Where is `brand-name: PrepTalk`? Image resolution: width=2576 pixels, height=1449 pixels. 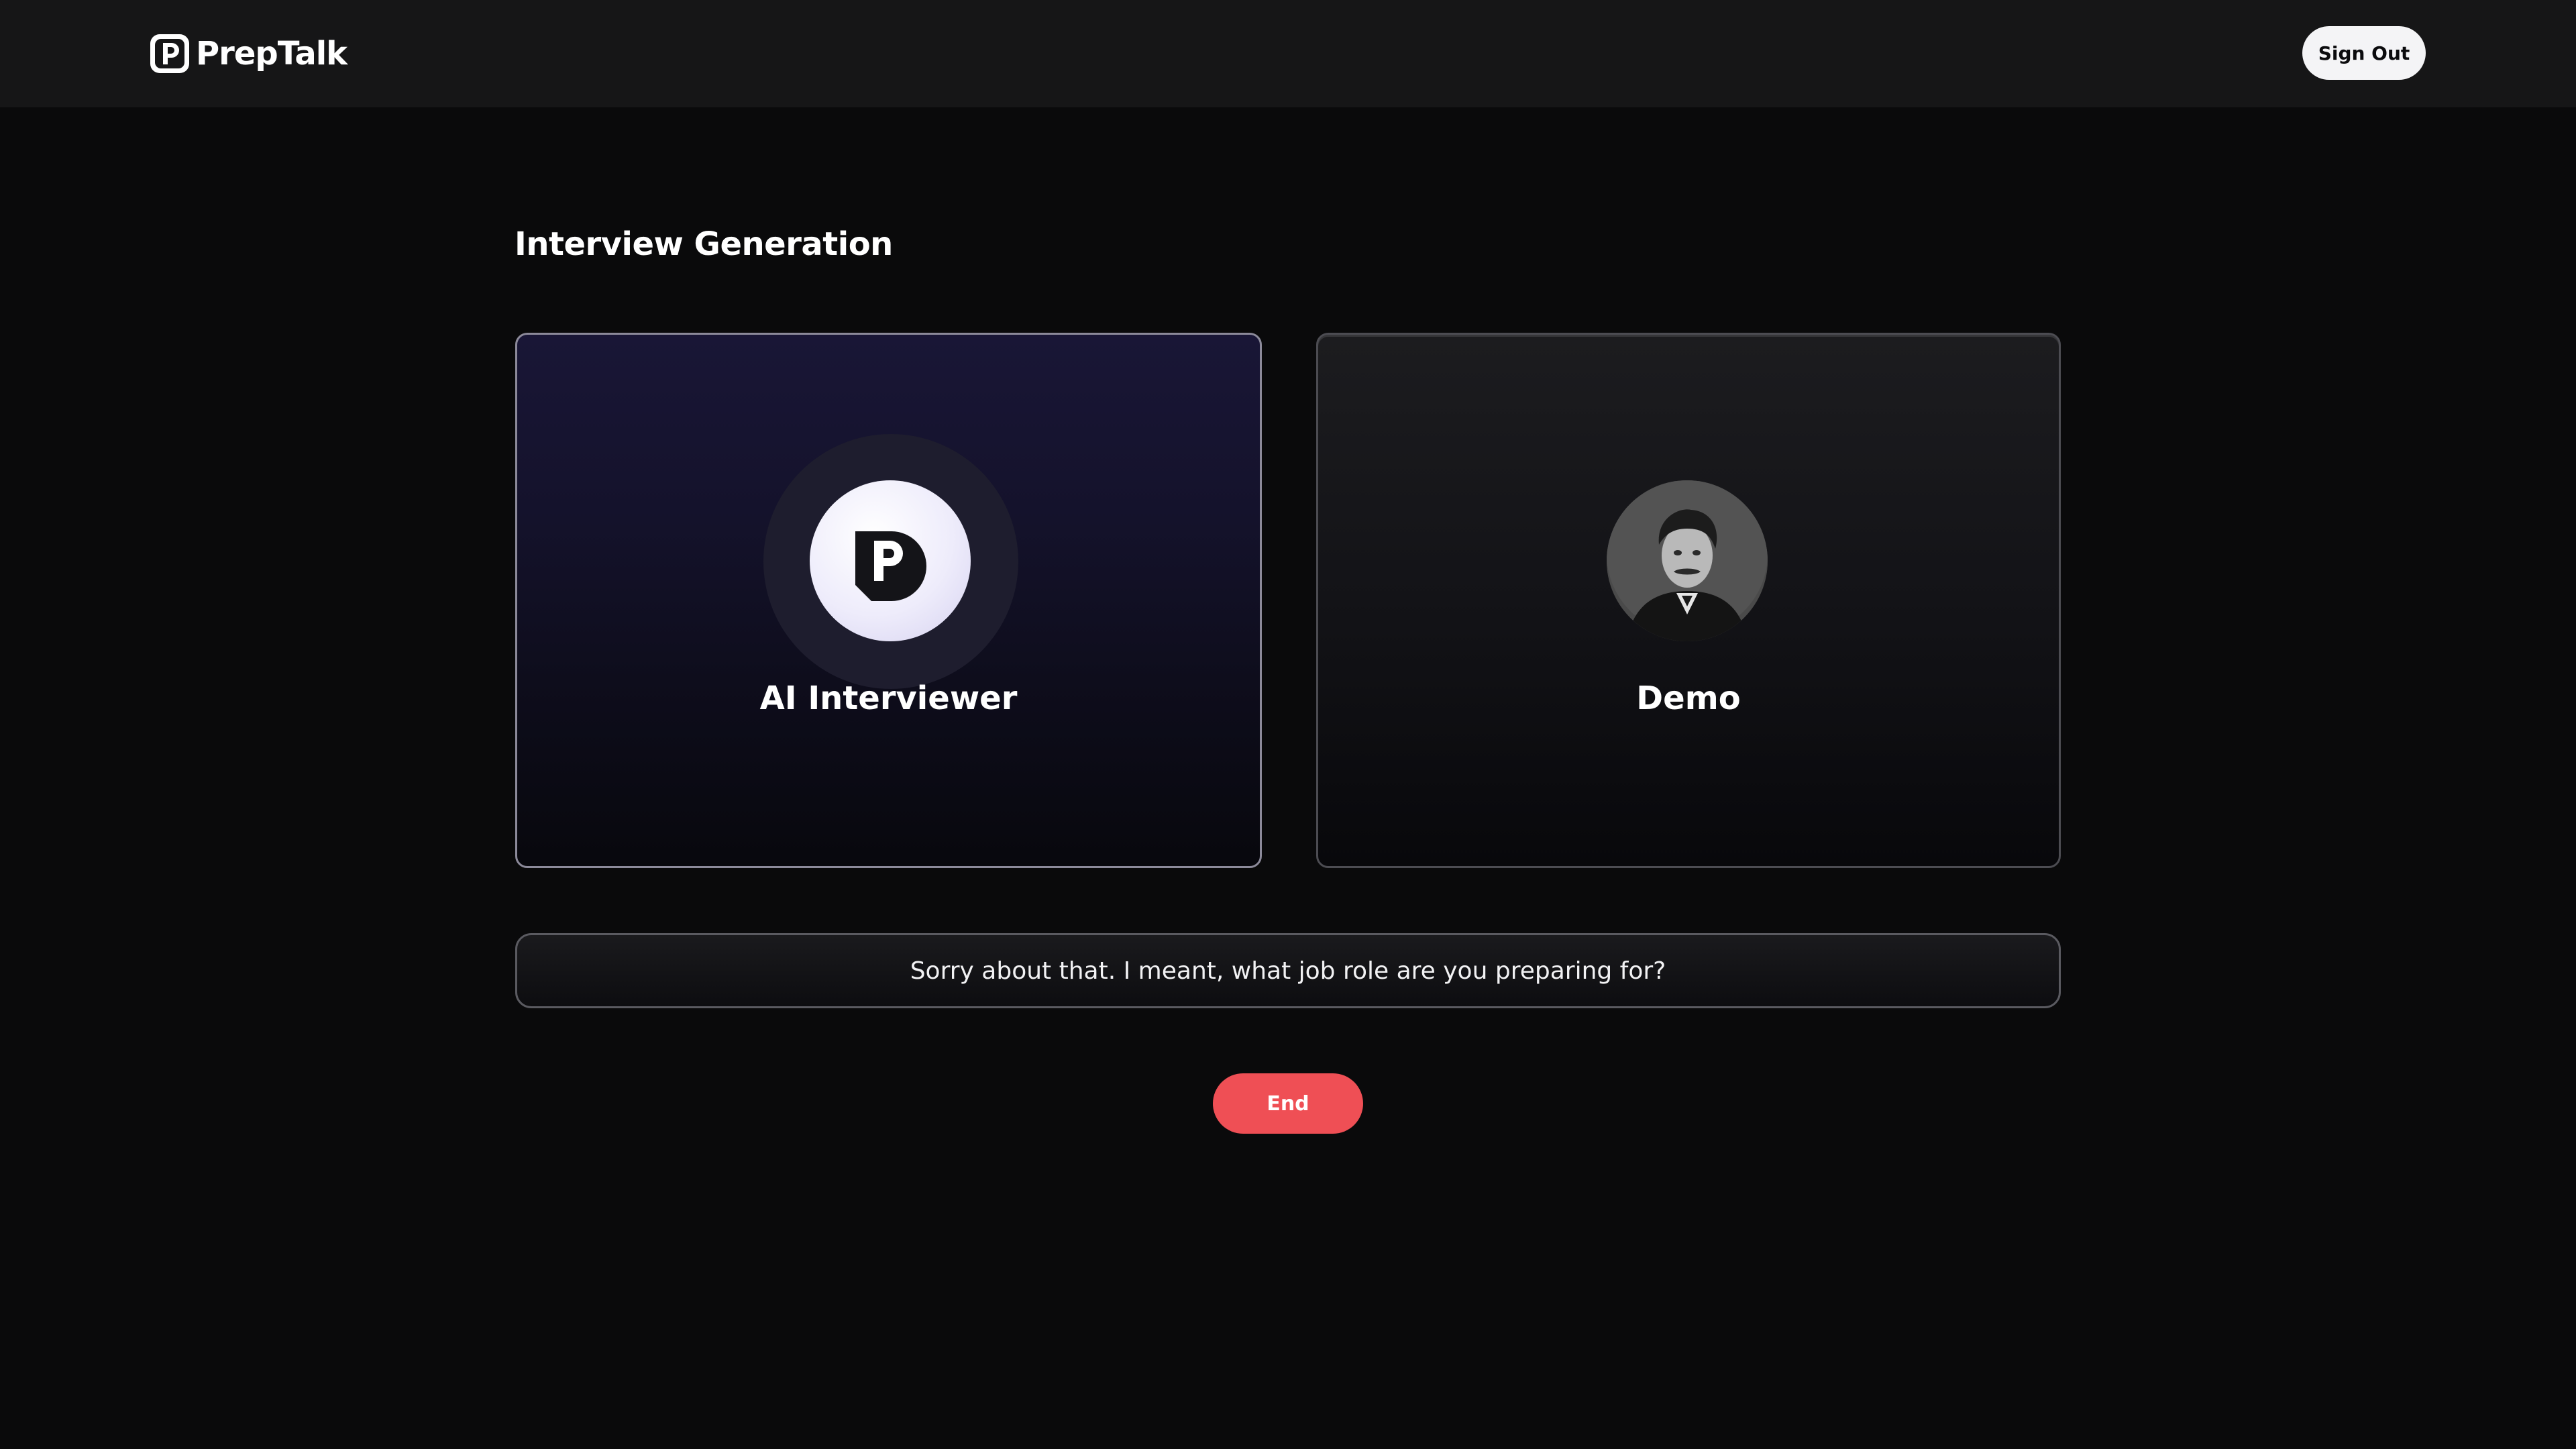 brand-name: PrepTalk is located at coordinates (271, 53).